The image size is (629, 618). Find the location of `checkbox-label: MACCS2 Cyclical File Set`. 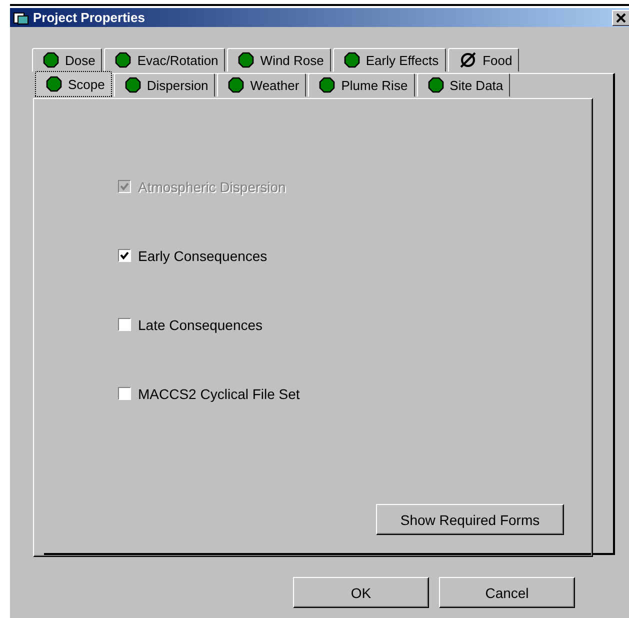

checkbox-label: MACCS2 Cyclical File Set is located at coordinates (219, 394).